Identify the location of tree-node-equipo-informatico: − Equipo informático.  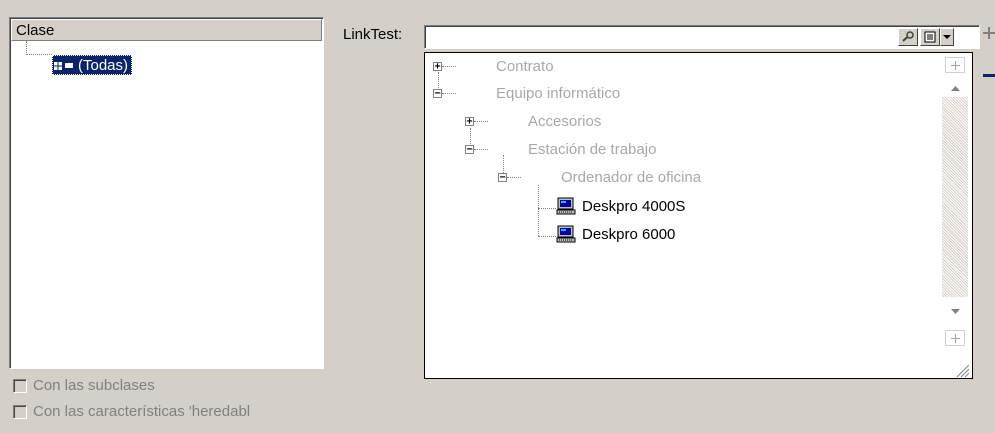
(526, 93).